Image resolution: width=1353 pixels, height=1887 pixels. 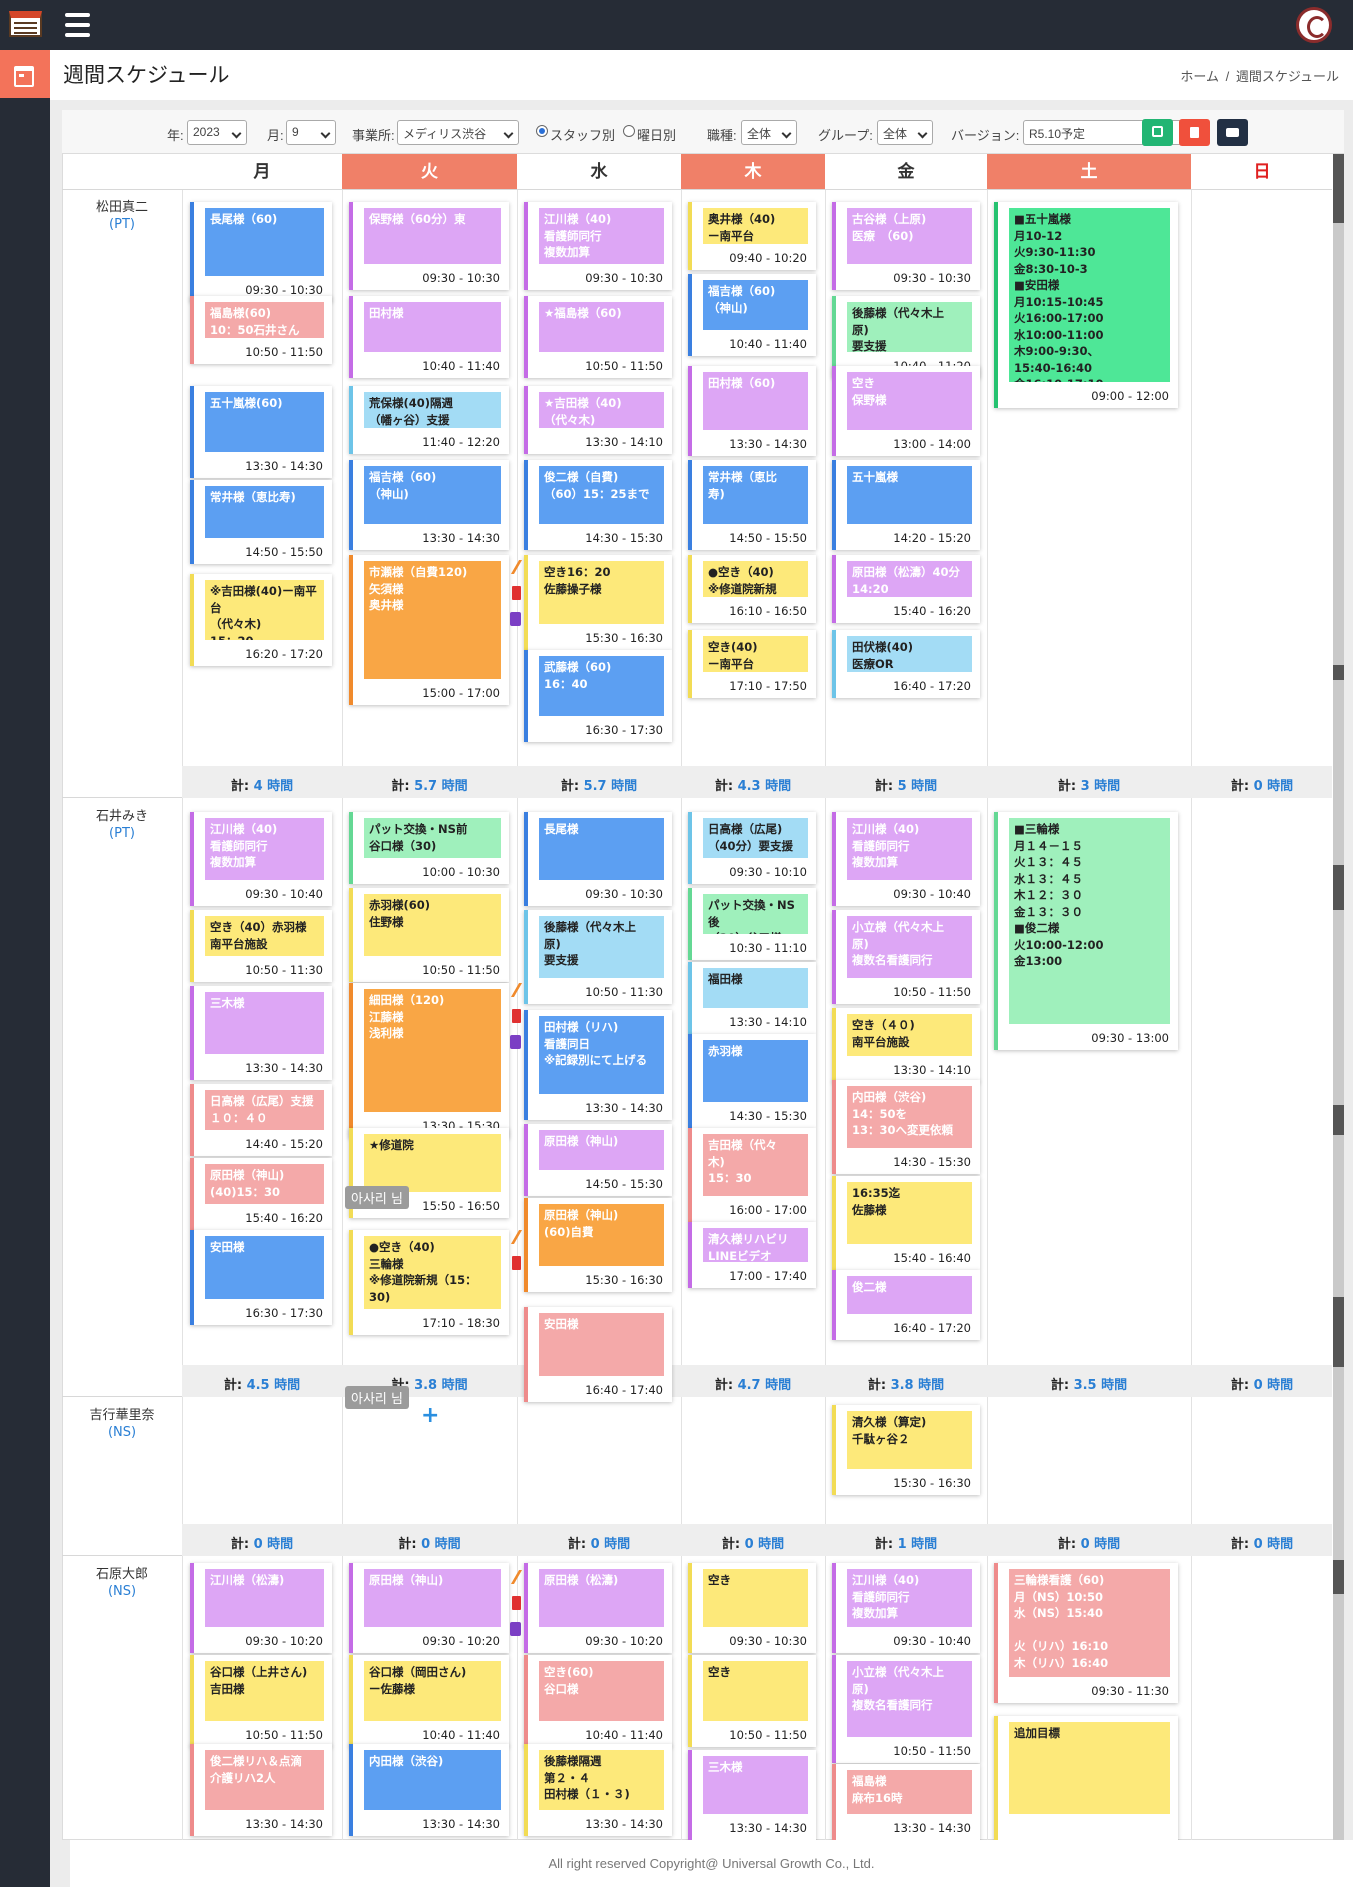 I want to click on schedule-card: 奥井様（40) ー南平台 09:40 - 10:20, so click(x=752, y=236).